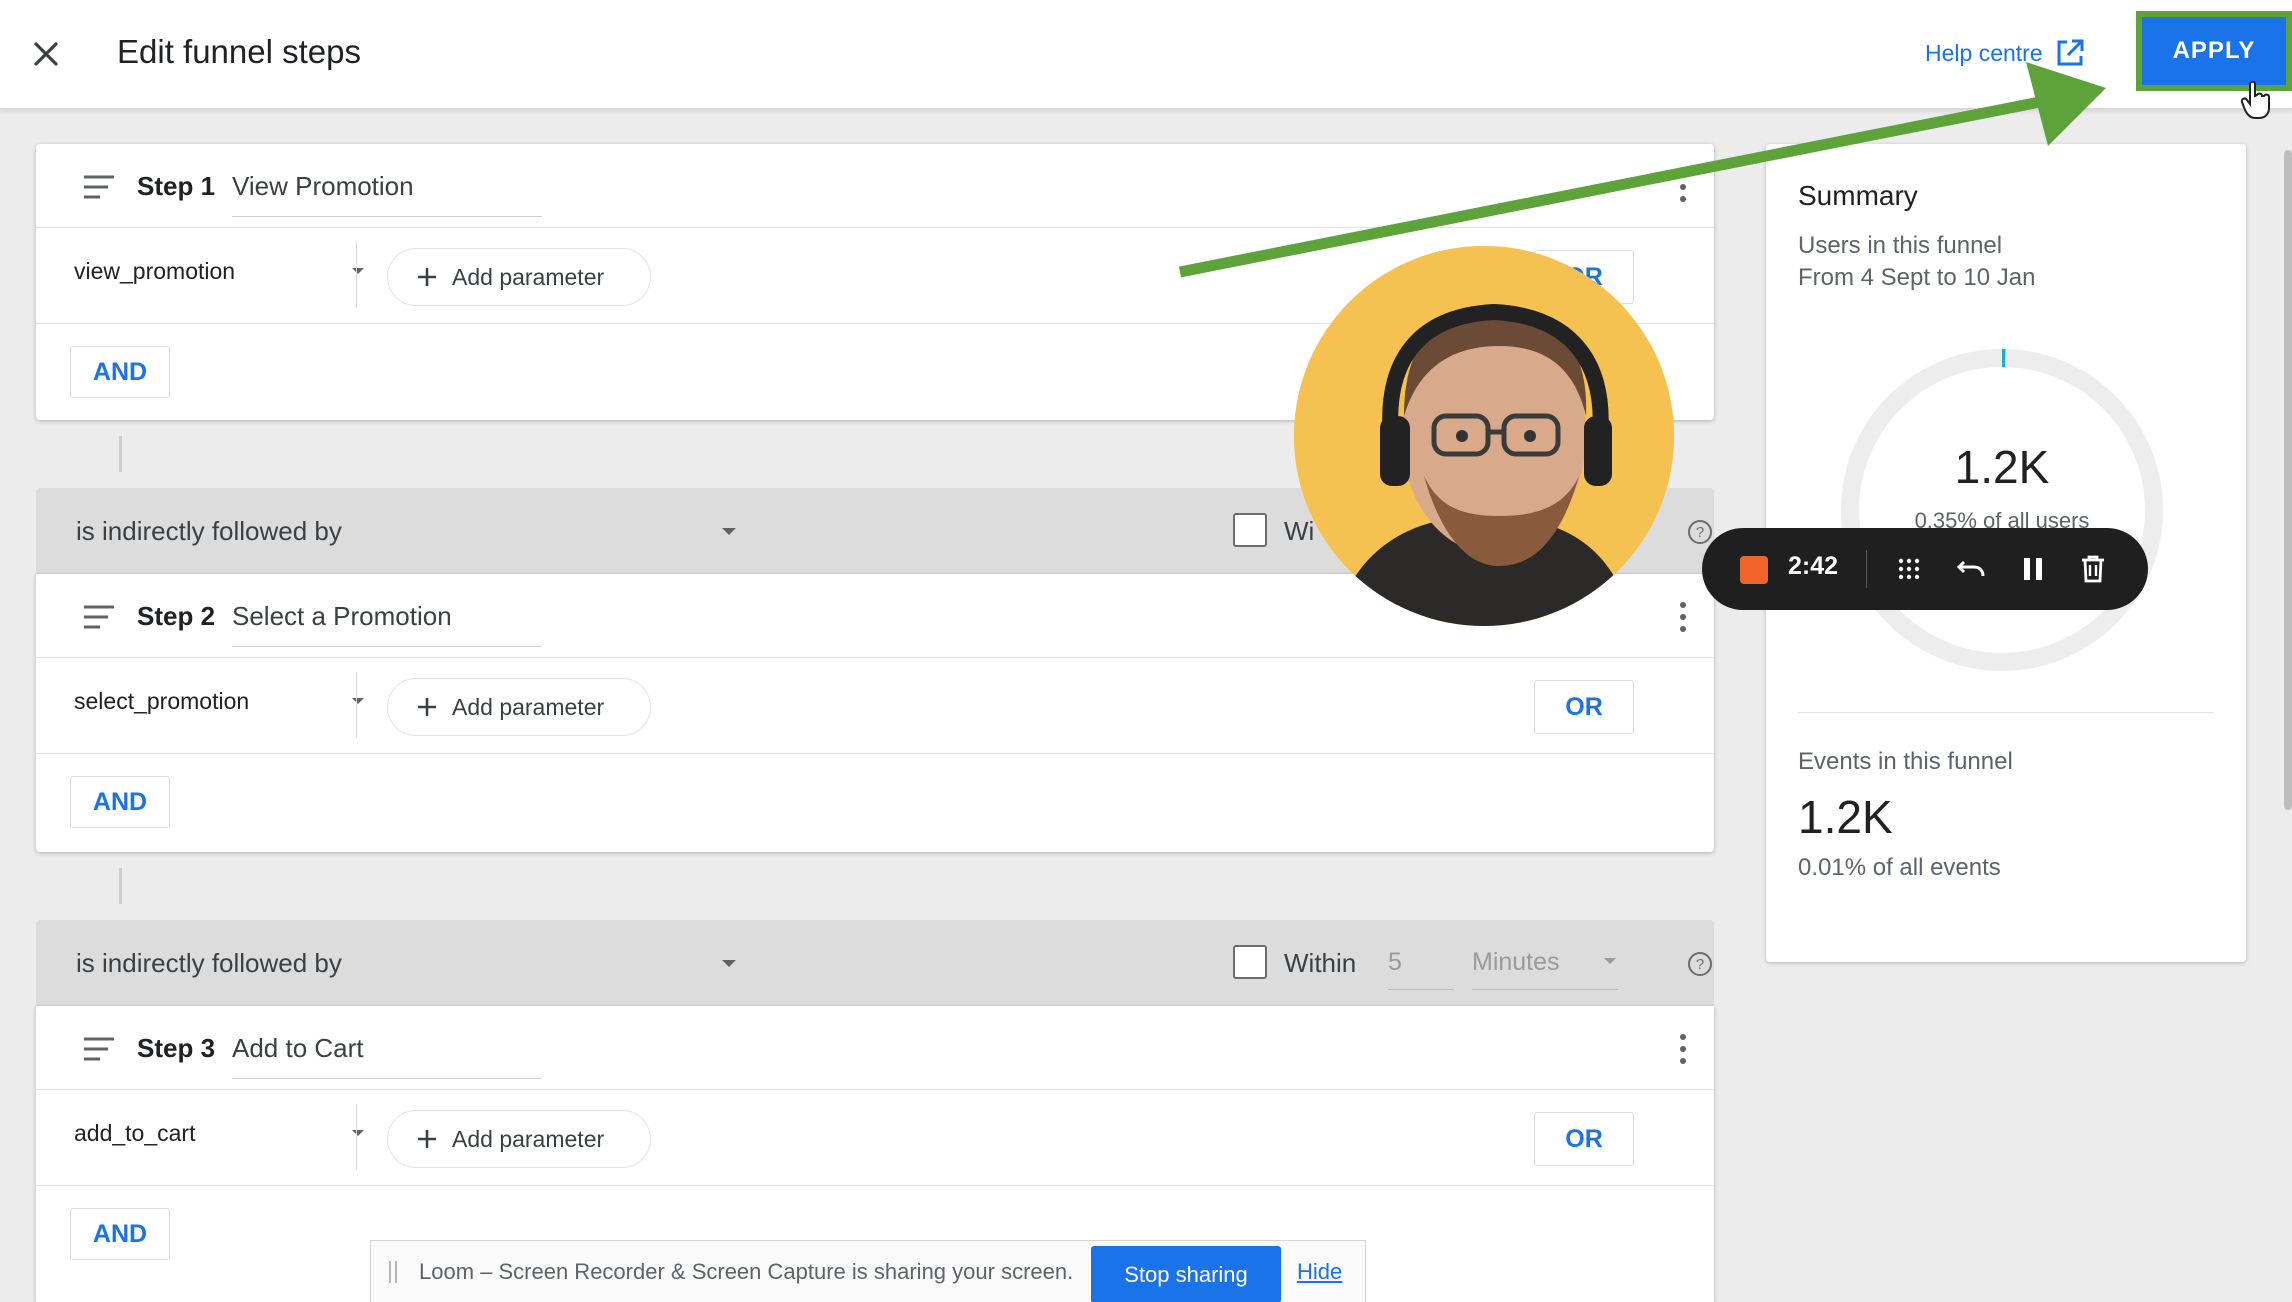  Describe the element at coordinates (1899, 867) in the screenshot. I see `events-percentage: 0.01% of all events` at that location.